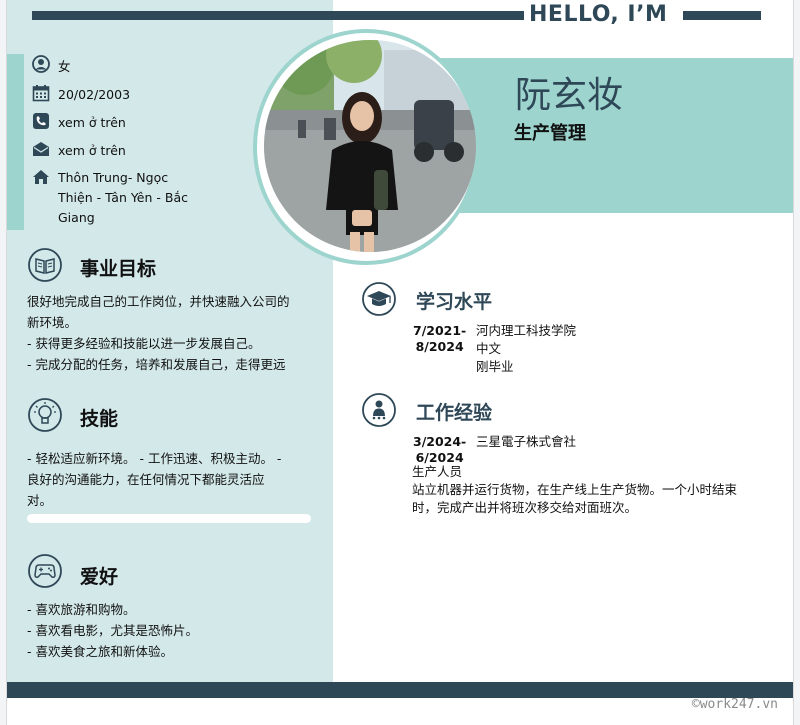 The height and width of the screenshot is (725, 800). I want to click on hobbies-line: - 喜欢旅游和购物。, so click(81, 609).